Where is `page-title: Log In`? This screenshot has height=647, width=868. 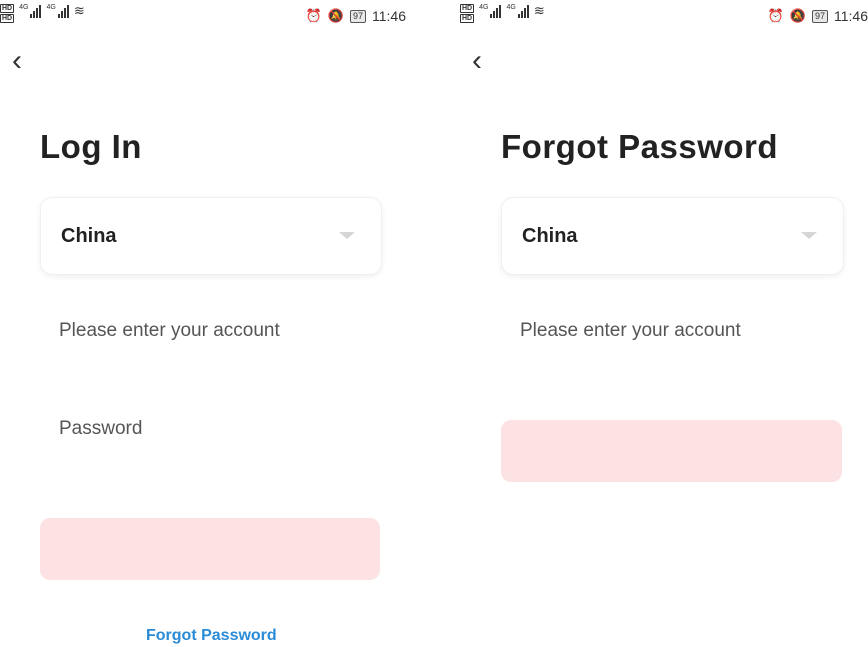
page-title: Log In is located at coordinates (91, 146).